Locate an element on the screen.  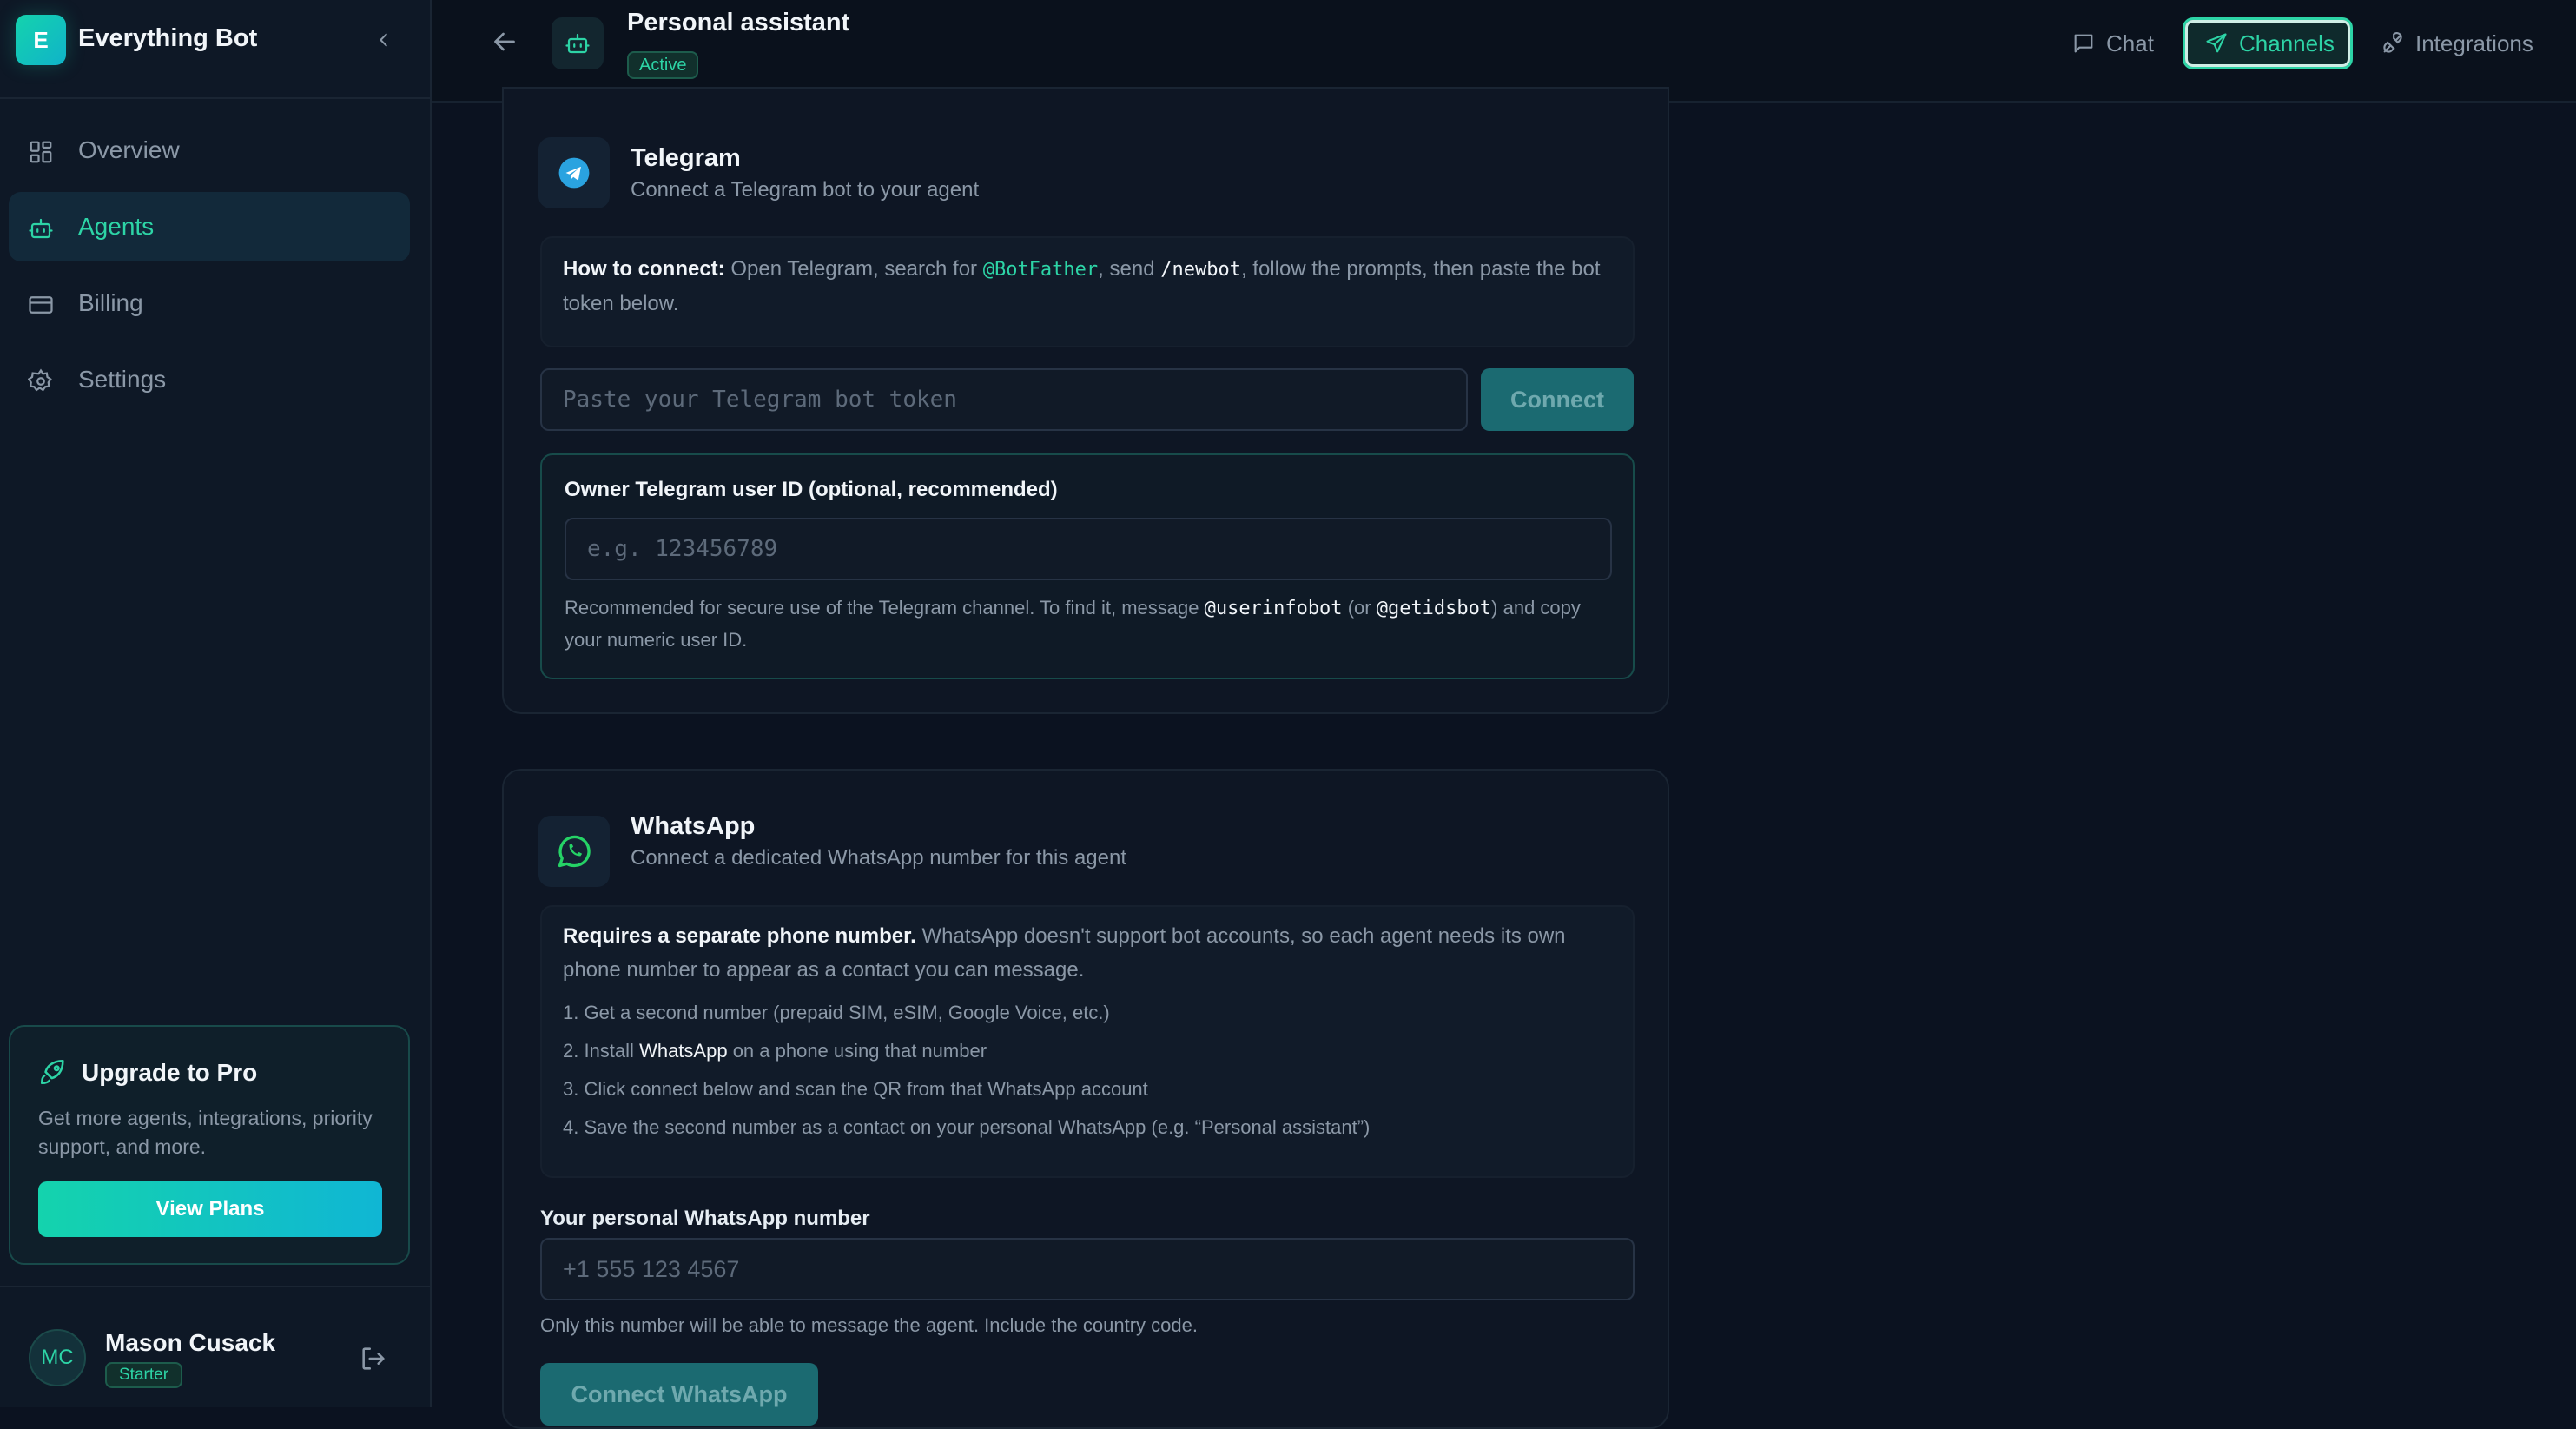
sidebar-item-agents: Agents is located at coordinates (209, 226).